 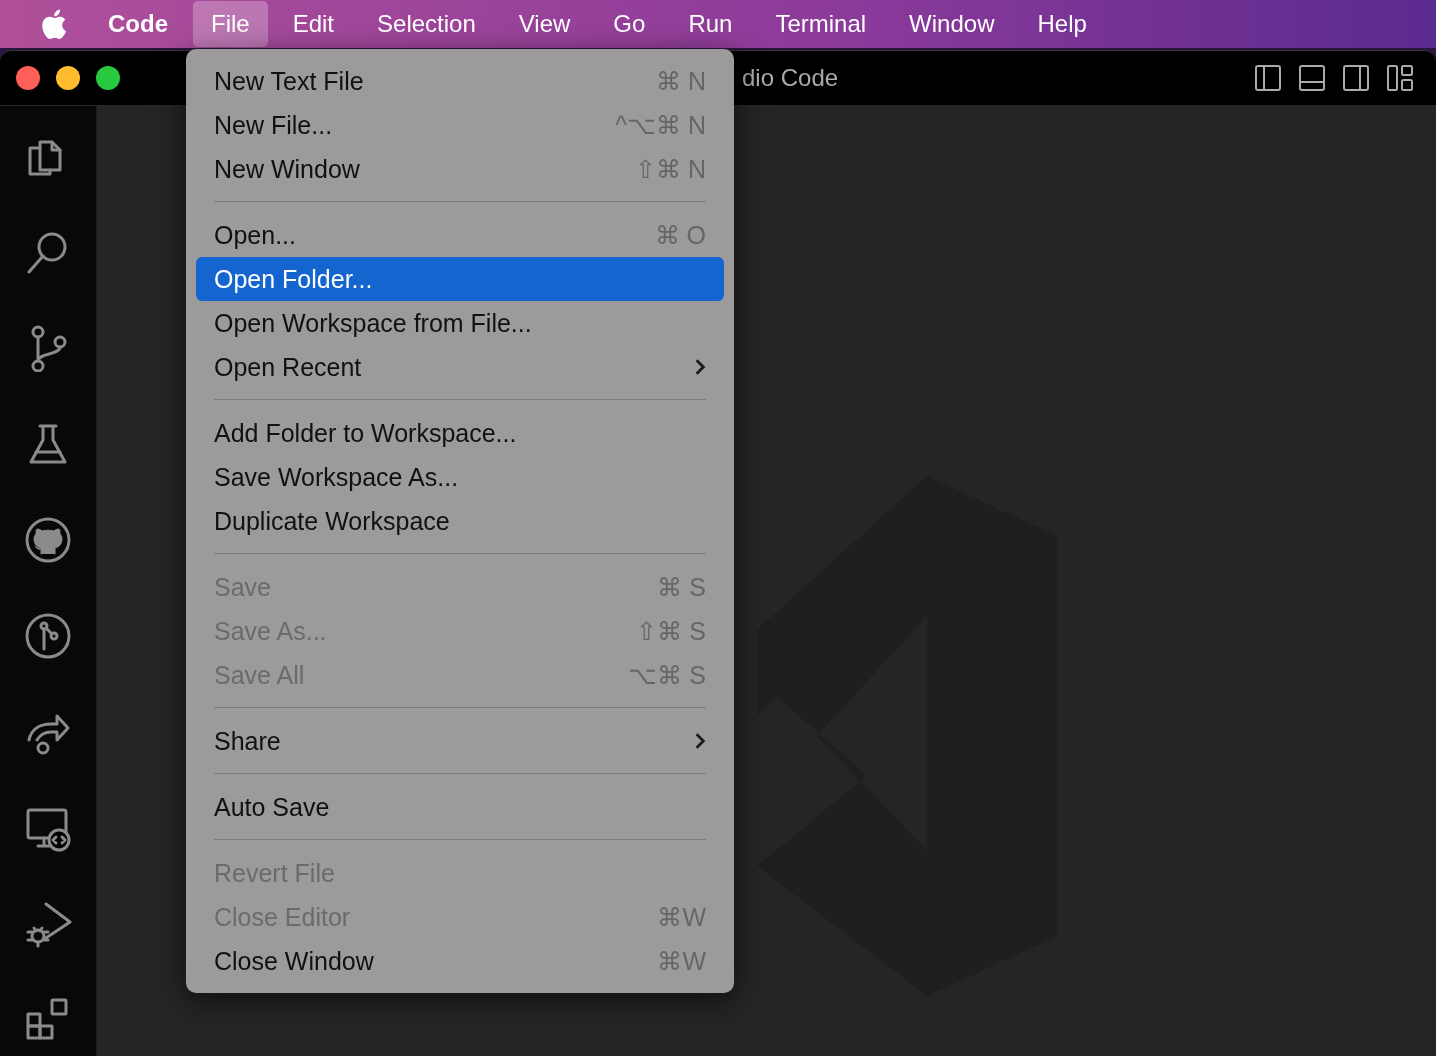 What do you see at coordinates (460, 807) in the screenshot?
I see `menu-item: Auto Save` at bounding box center [460, 807].